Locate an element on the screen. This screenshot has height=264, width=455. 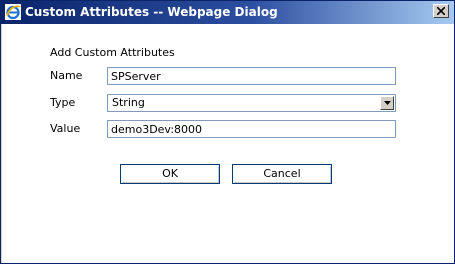
ok-button: OK is located at coordinates (170, 174).